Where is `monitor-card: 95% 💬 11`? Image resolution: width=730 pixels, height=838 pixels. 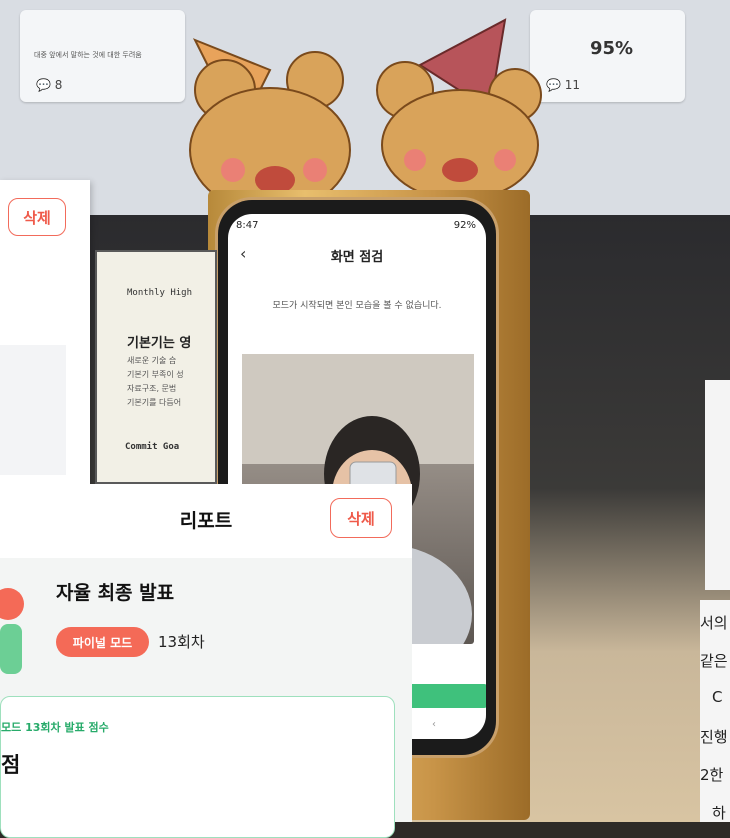
monitor-card: 95% 💬 11 is located at coordinates (607, 56).